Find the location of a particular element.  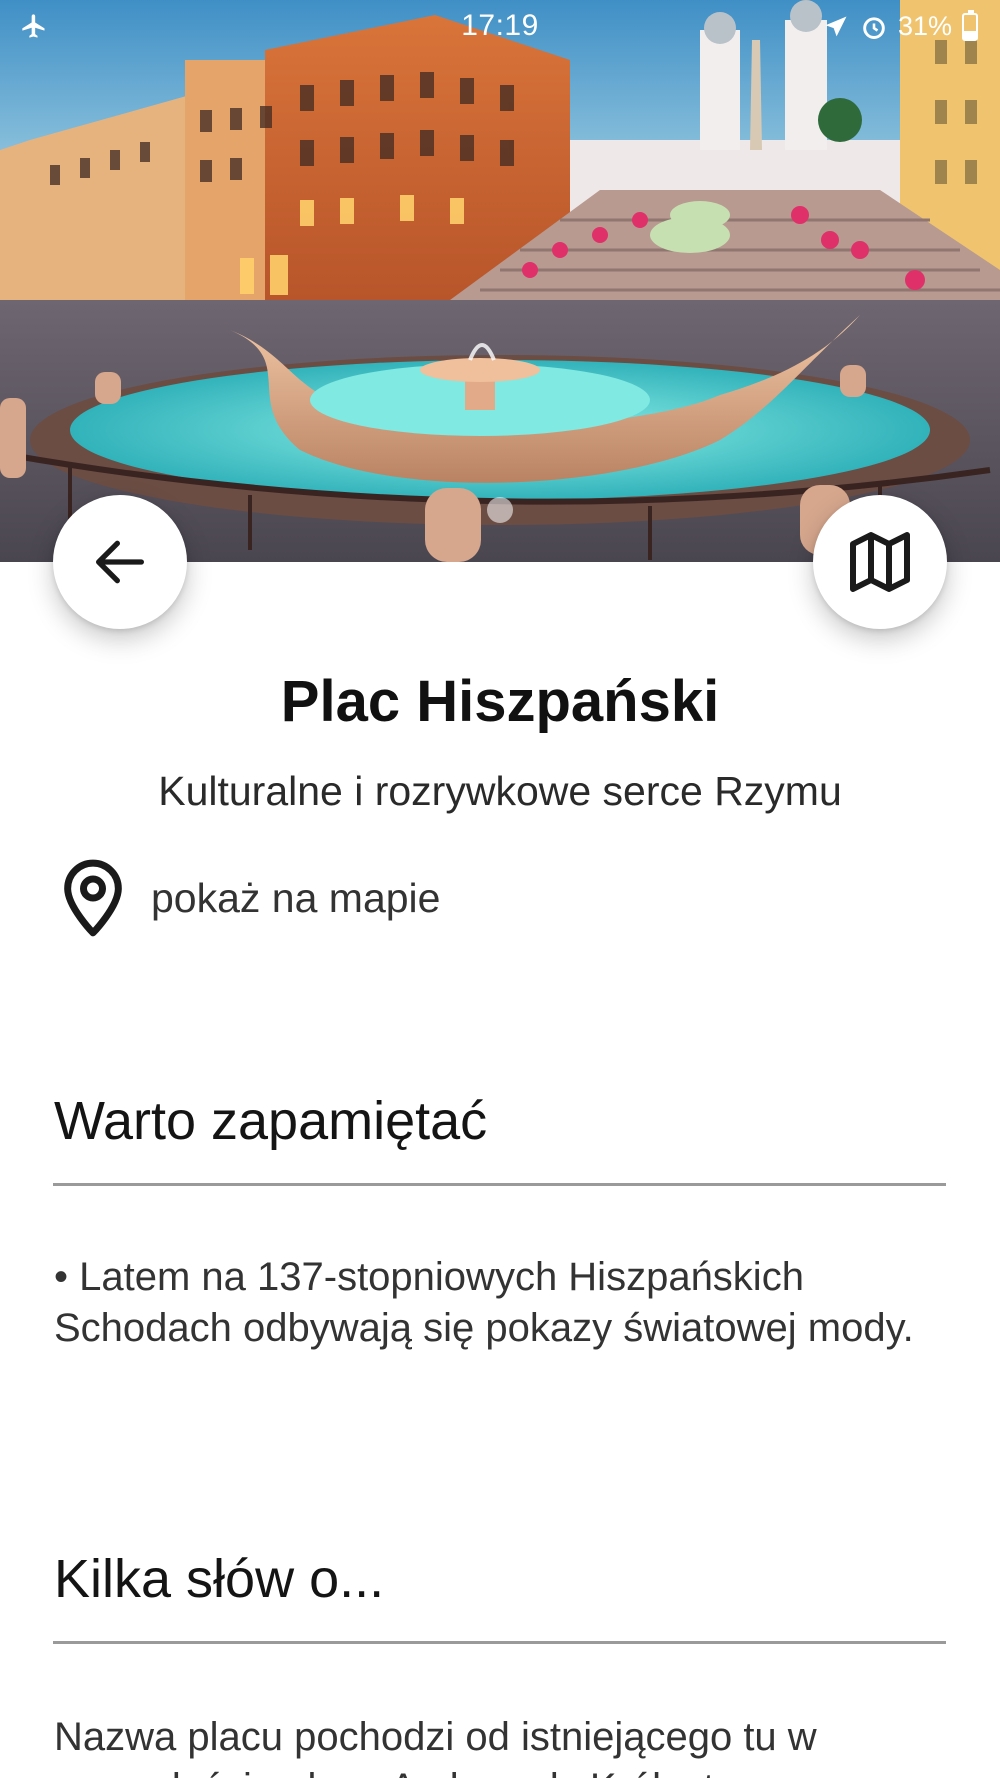

back-button is located at coordinates (120, 562).